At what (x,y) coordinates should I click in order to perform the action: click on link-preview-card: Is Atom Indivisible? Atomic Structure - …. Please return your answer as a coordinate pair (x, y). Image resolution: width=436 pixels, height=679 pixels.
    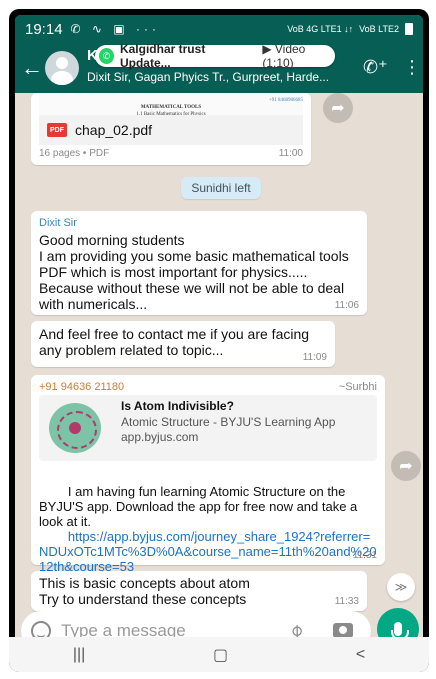
    Looking at the image, I should click on (208, 428).